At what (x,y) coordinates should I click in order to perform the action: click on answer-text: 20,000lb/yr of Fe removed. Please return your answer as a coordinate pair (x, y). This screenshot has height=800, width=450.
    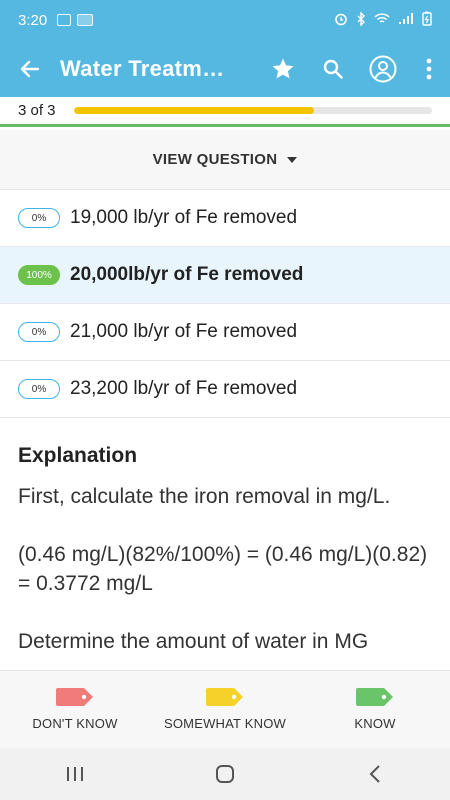
    Looking at the image, I should click on (187, 274).